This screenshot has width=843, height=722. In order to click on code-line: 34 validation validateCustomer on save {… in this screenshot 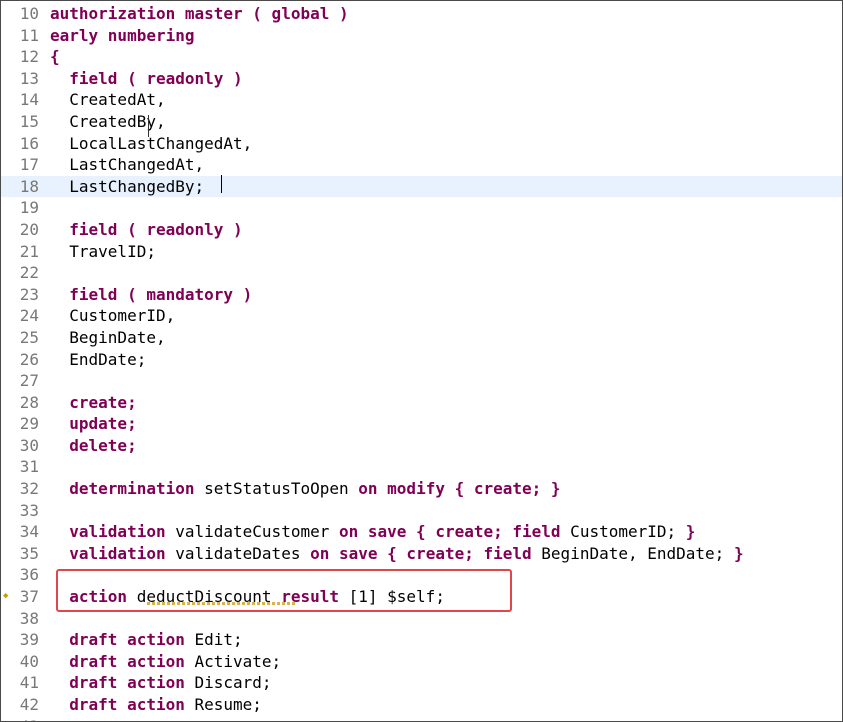, I will do `click(421, 532)`.